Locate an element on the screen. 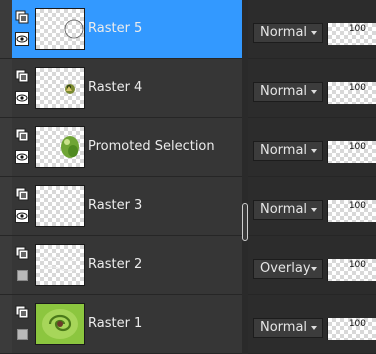  layer-row: Raster 1 is located at coordinates (121, 324).